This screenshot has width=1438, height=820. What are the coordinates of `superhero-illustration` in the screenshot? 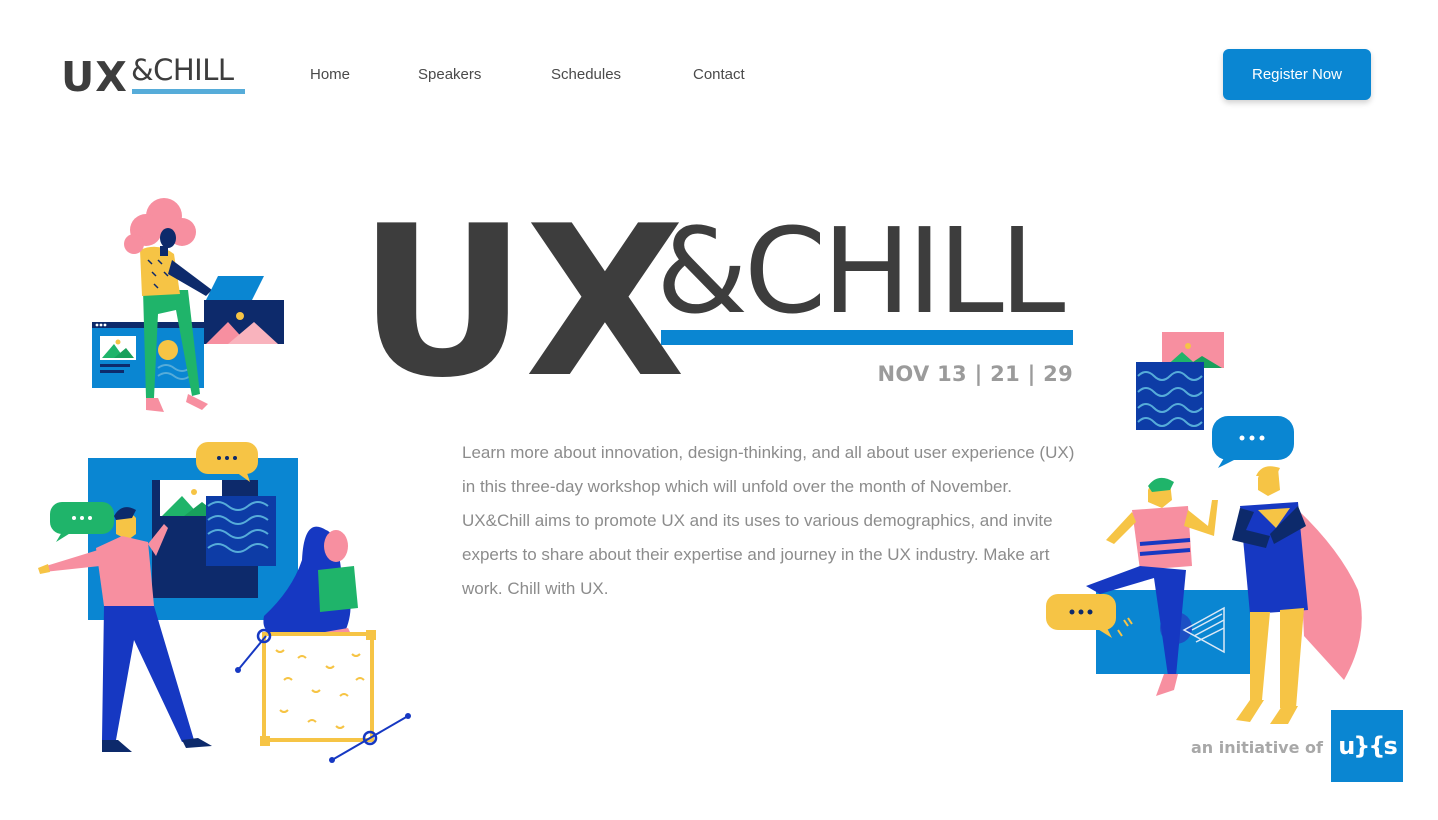 It's located at (1204, 528).